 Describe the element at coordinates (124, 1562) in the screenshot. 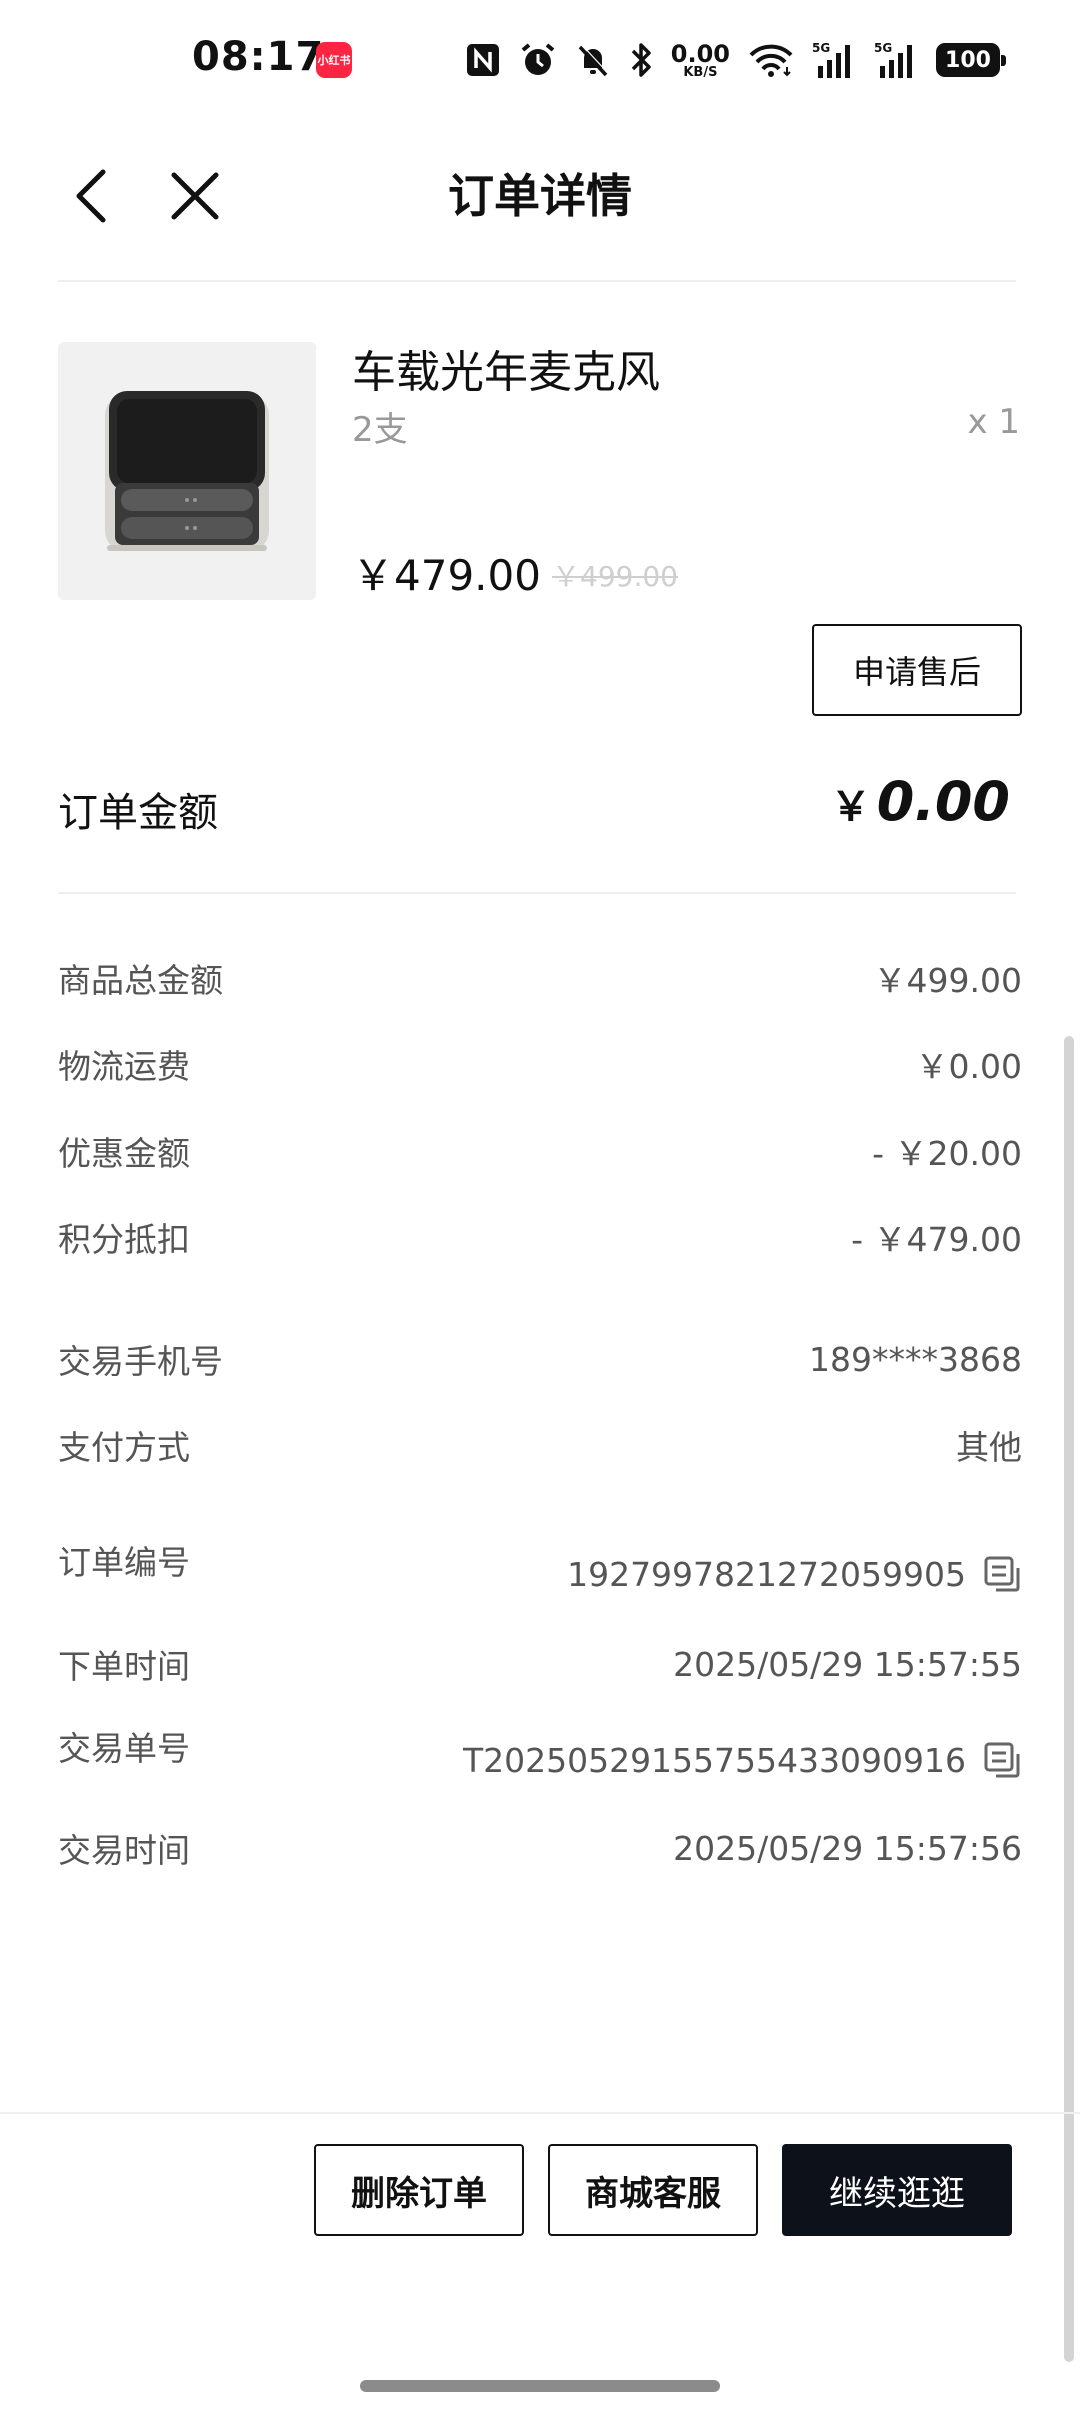

I see `detail-label: 订单编号` at that location.